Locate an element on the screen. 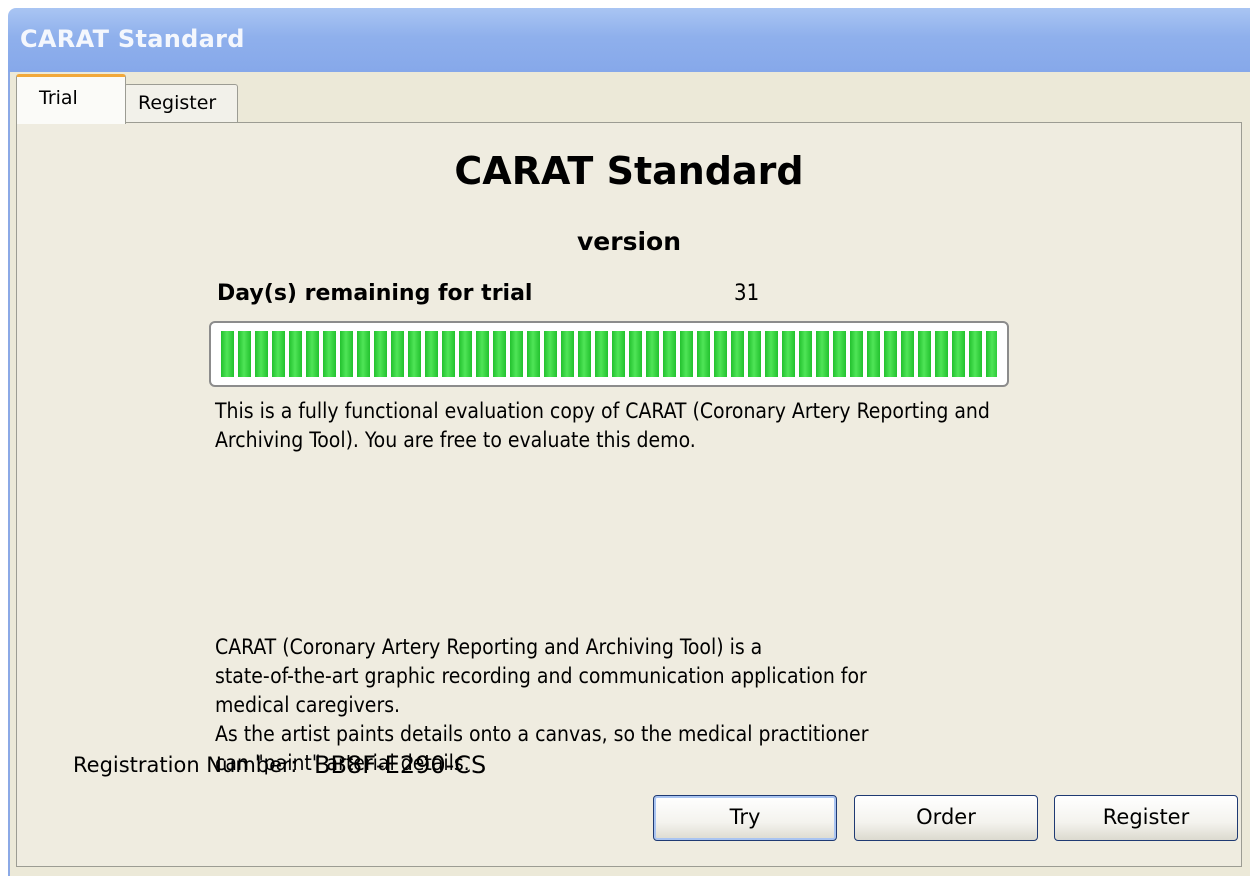 The height and width of the screenshot is (876, 1250). trial-progress-fill is located at coordinates (609, 354).